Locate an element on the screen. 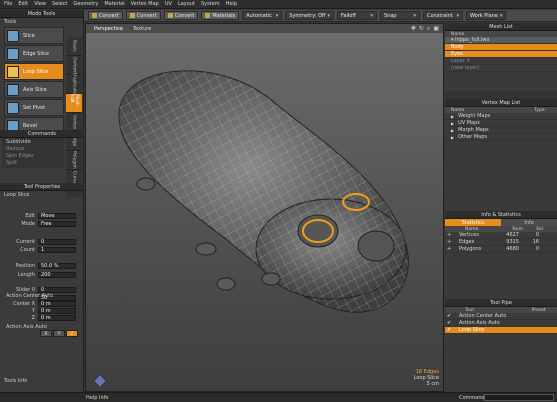 This screenshot has height=402, width=557. toolbar-work-plane-dropdown: Work Plane is located at coordinates (486, 15).